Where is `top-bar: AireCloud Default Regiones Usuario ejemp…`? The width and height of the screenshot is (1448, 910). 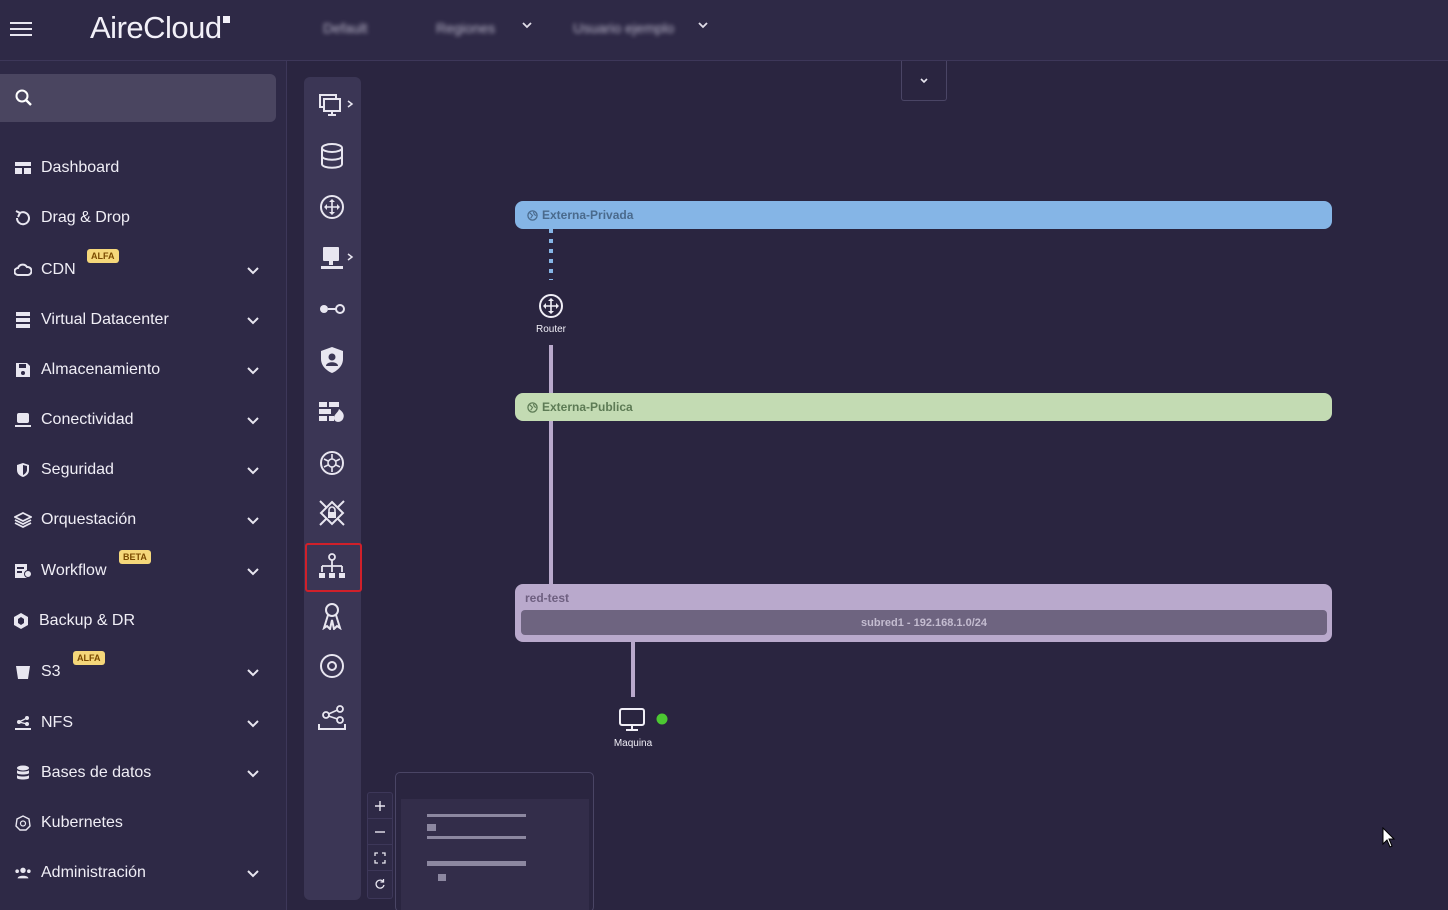
top-bar: AireCloud Default Regiones Usuario ejemp… is located at coordinates (724, 30).